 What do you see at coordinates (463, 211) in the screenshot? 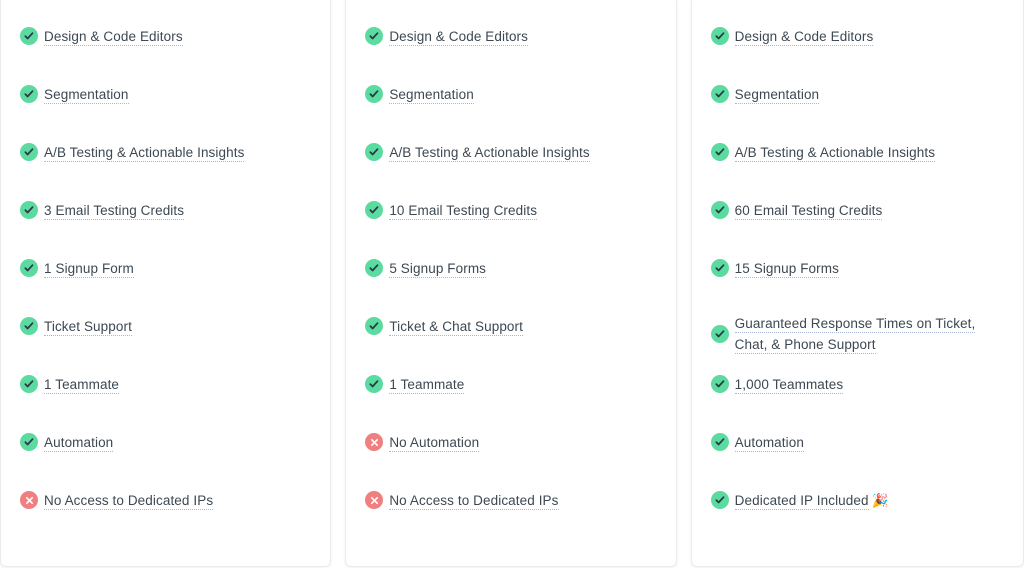
I see `feature-label: 10 Email Testing Credits` at bounding box center [463, 211].